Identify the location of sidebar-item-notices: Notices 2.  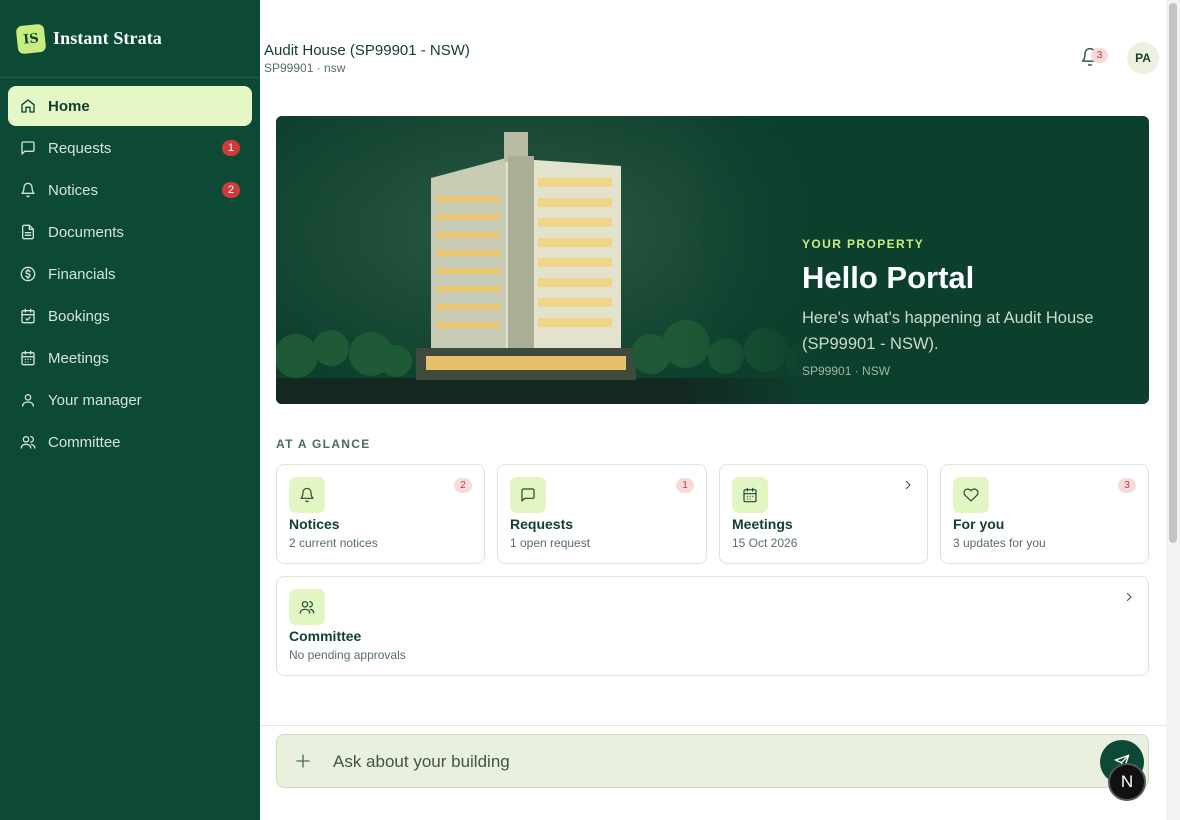
(130, 190).